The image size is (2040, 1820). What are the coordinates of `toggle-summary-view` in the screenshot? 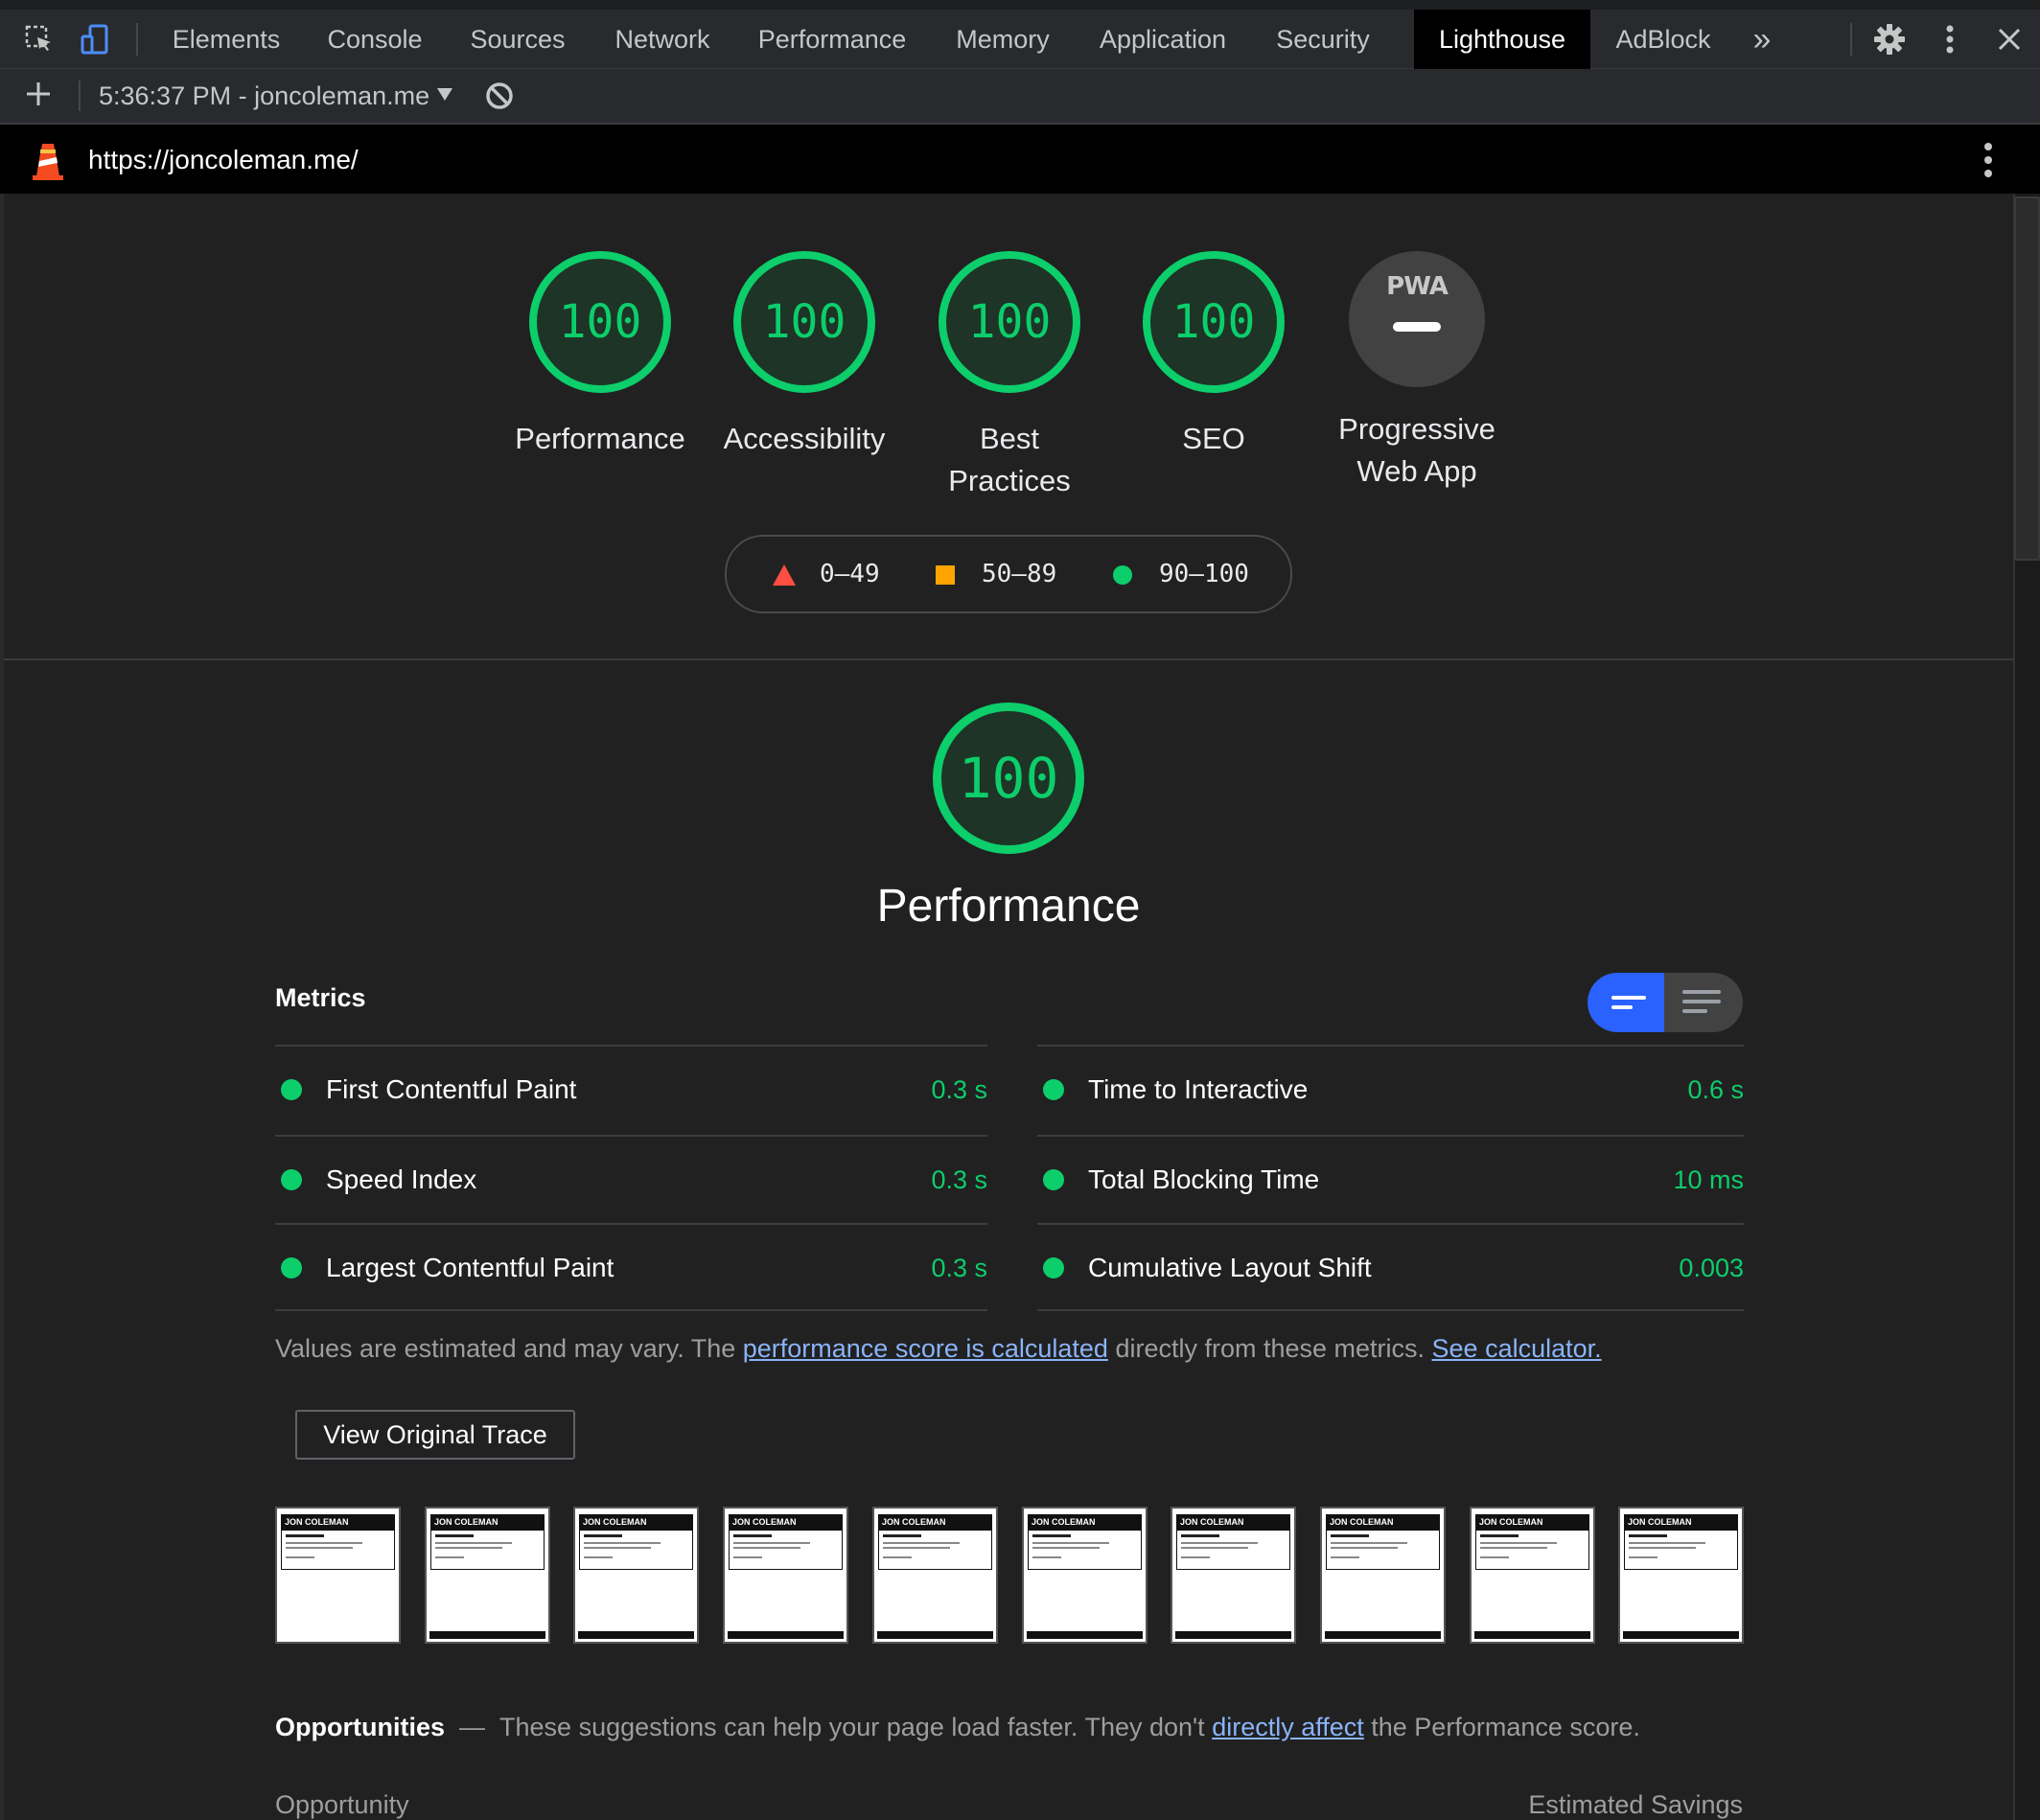 It's located at (1626, 1002).